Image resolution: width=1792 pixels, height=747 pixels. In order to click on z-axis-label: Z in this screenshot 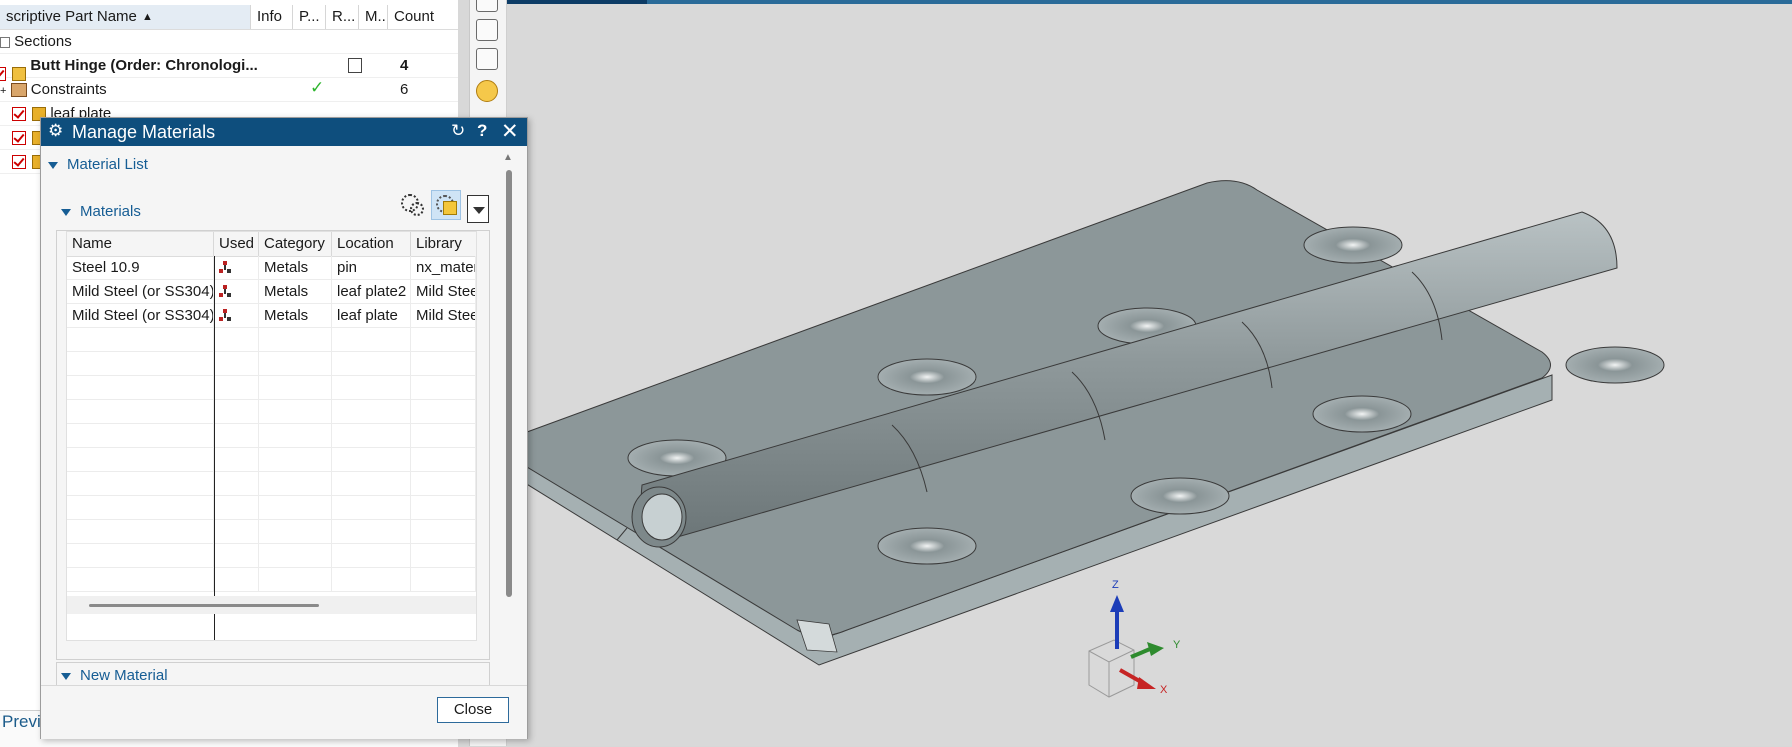, I will do `click(1115, 585)`.